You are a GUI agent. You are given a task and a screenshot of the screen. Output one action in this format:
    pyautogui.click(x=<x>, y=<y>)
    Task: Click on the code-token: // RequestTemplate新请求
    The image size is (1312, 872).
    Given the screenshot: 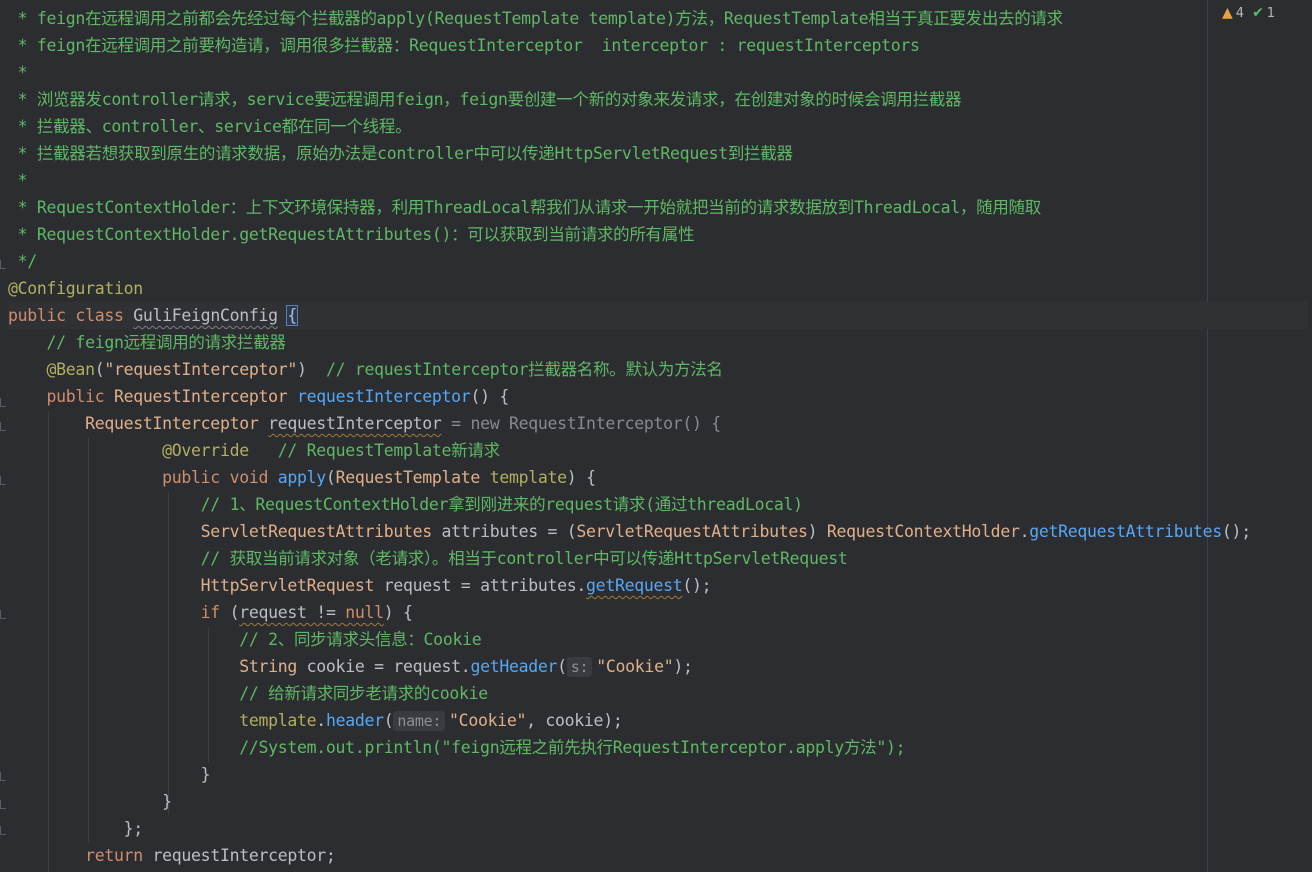 What is the action you would take?
    pyautogui.click(x=388, y=450)
    